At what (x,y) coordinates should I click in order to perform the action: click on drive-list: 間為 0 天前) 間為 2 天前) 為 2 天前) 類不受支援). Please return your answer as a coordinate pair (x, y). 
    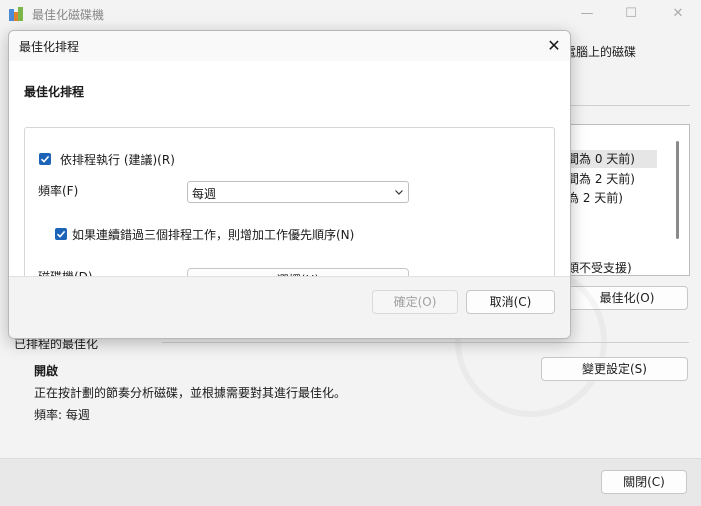
    Looking at the image, I should click on (628, 200).